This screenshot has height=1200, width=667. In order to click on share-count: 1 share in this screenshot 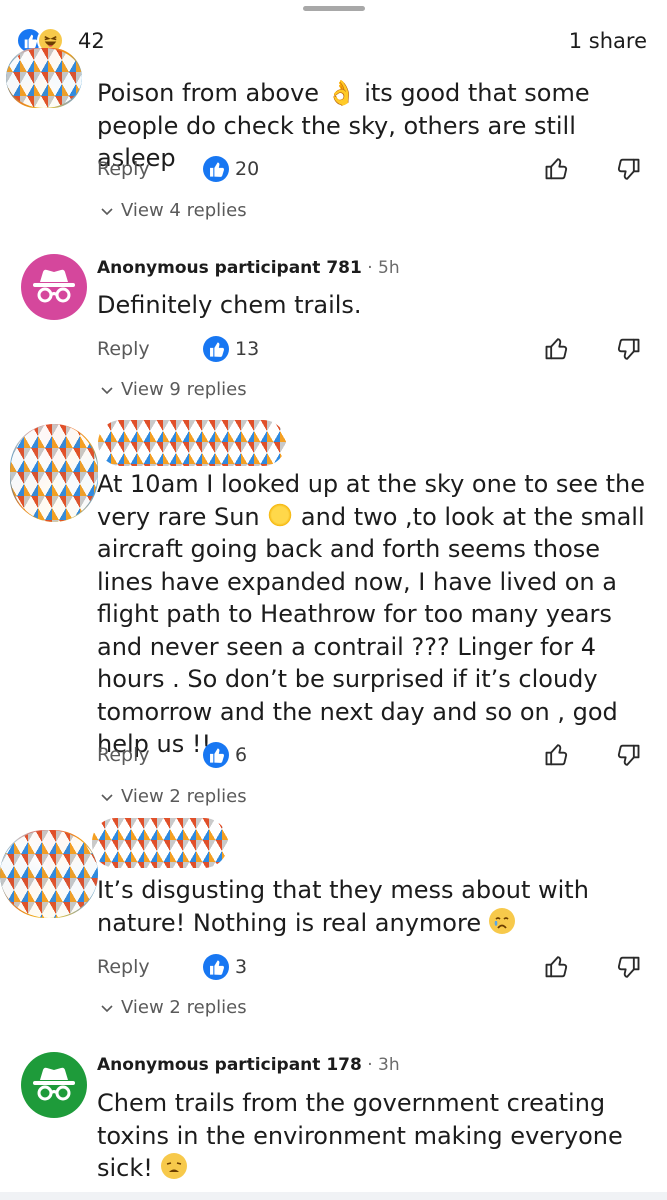, I will do `click(608, 41)`.